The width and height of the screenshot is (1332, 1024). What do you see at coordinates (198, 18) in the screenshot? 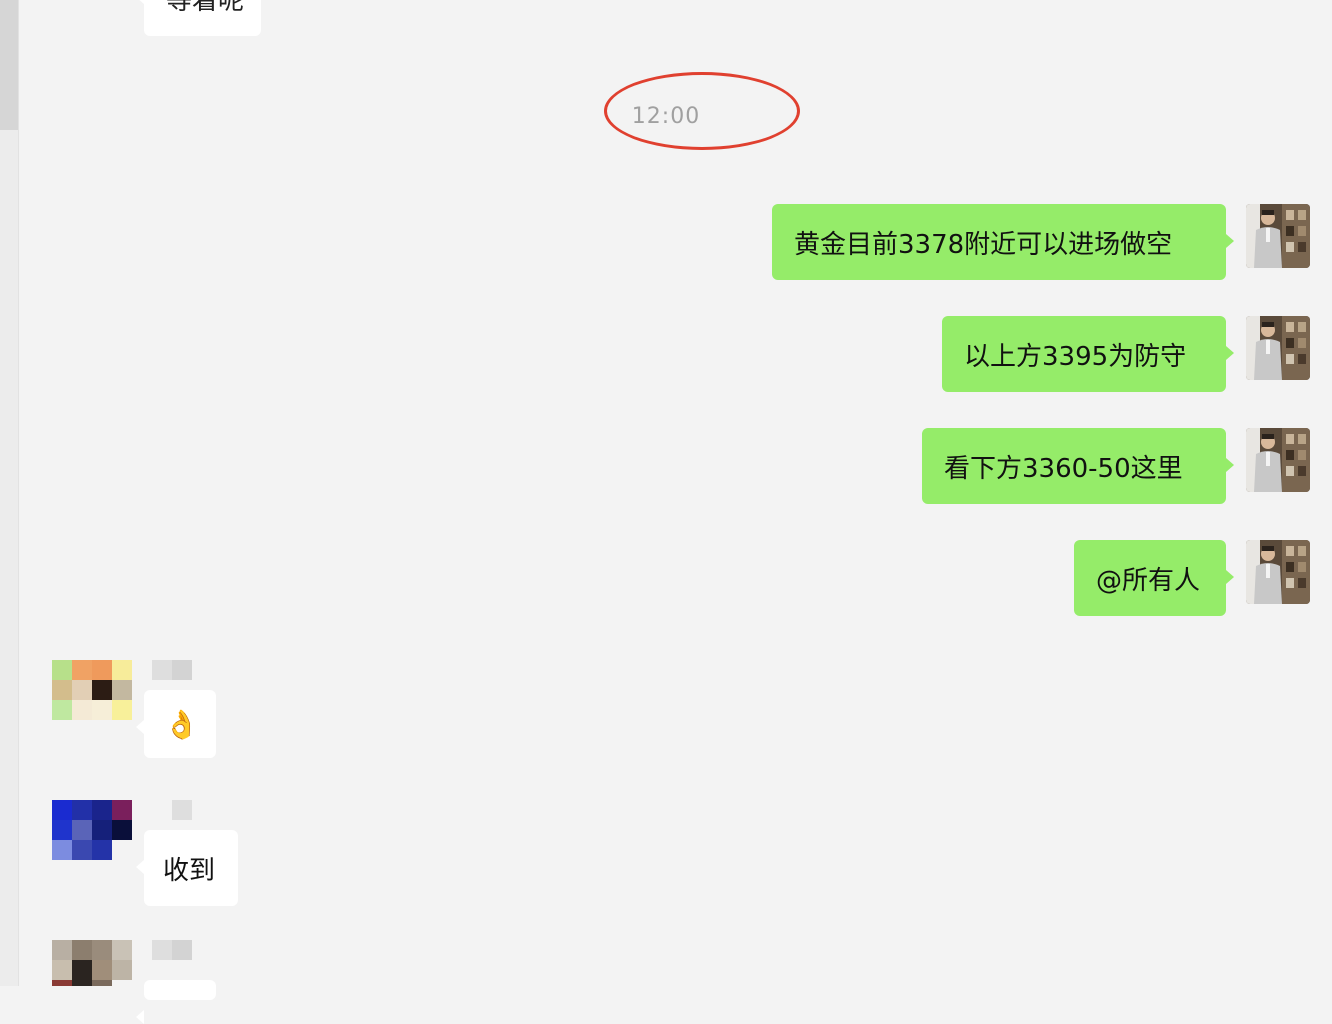
I see `message-bubble-partial: 等着呢` at bounding box center [198, 18].